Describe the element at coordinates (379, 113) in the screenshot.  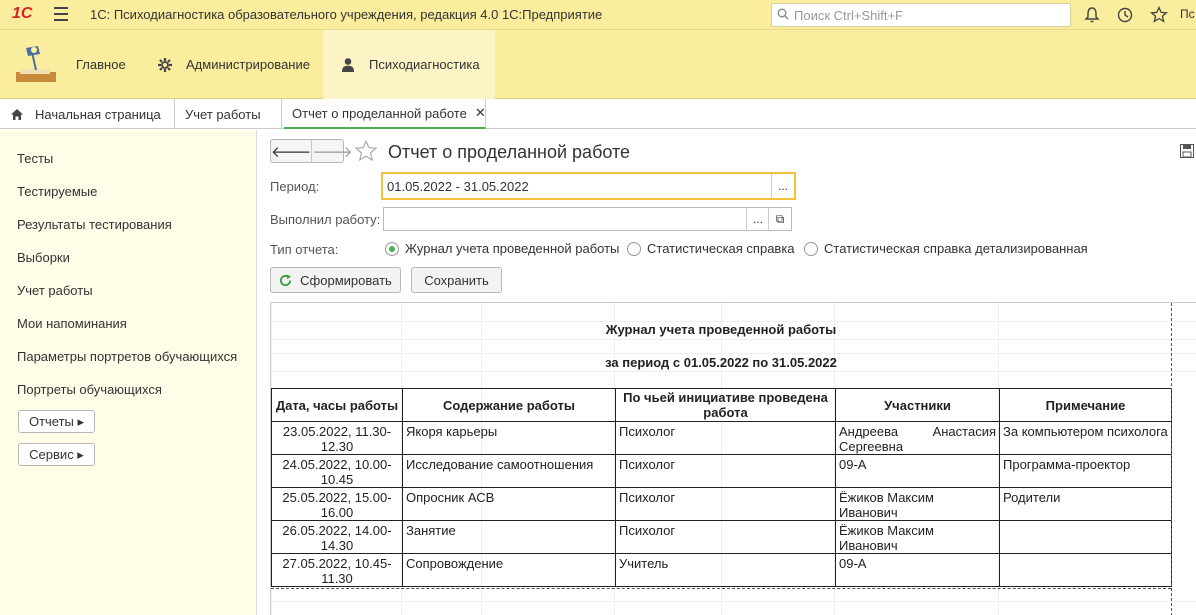
I see `tab-work-report-label: Отчет о проделанной работе` at that location.